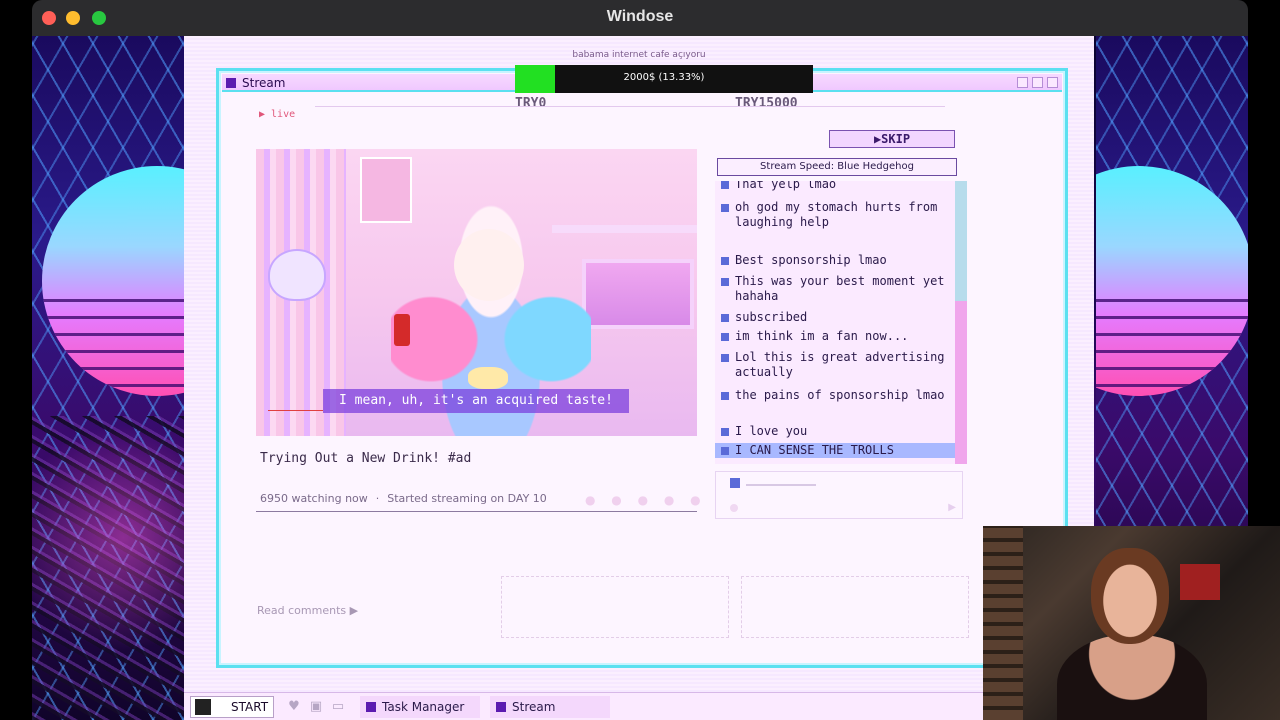 Image resolution: width=1280 pixels, height=720 pixels. Describe the element at coordinates (836, 431) in the screenshot. I see `chat-message: I love you` at that location.